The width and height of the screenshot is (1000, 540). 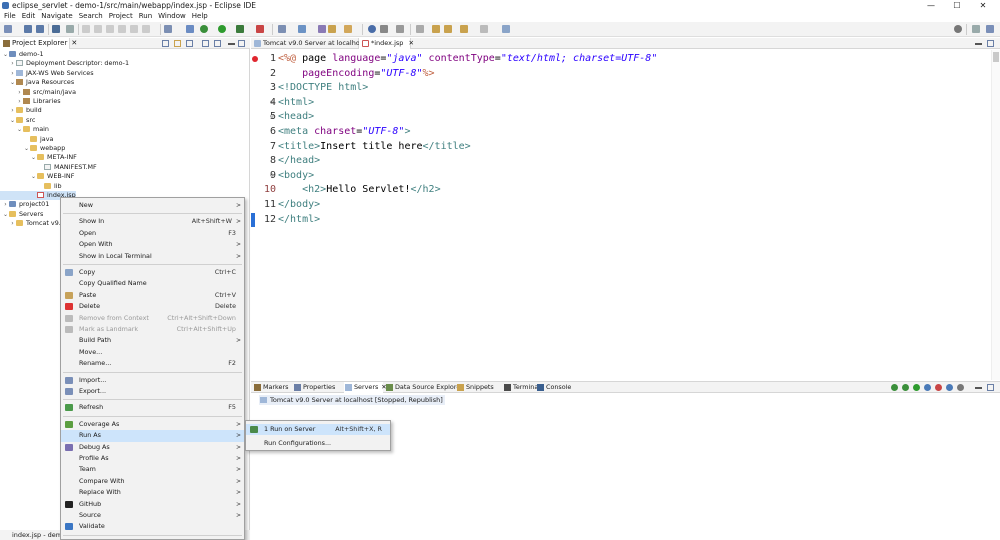 What do you see at coordinates (222, 29) in the screenshot?
I see `run-icon` at bounding box center [222, 29].